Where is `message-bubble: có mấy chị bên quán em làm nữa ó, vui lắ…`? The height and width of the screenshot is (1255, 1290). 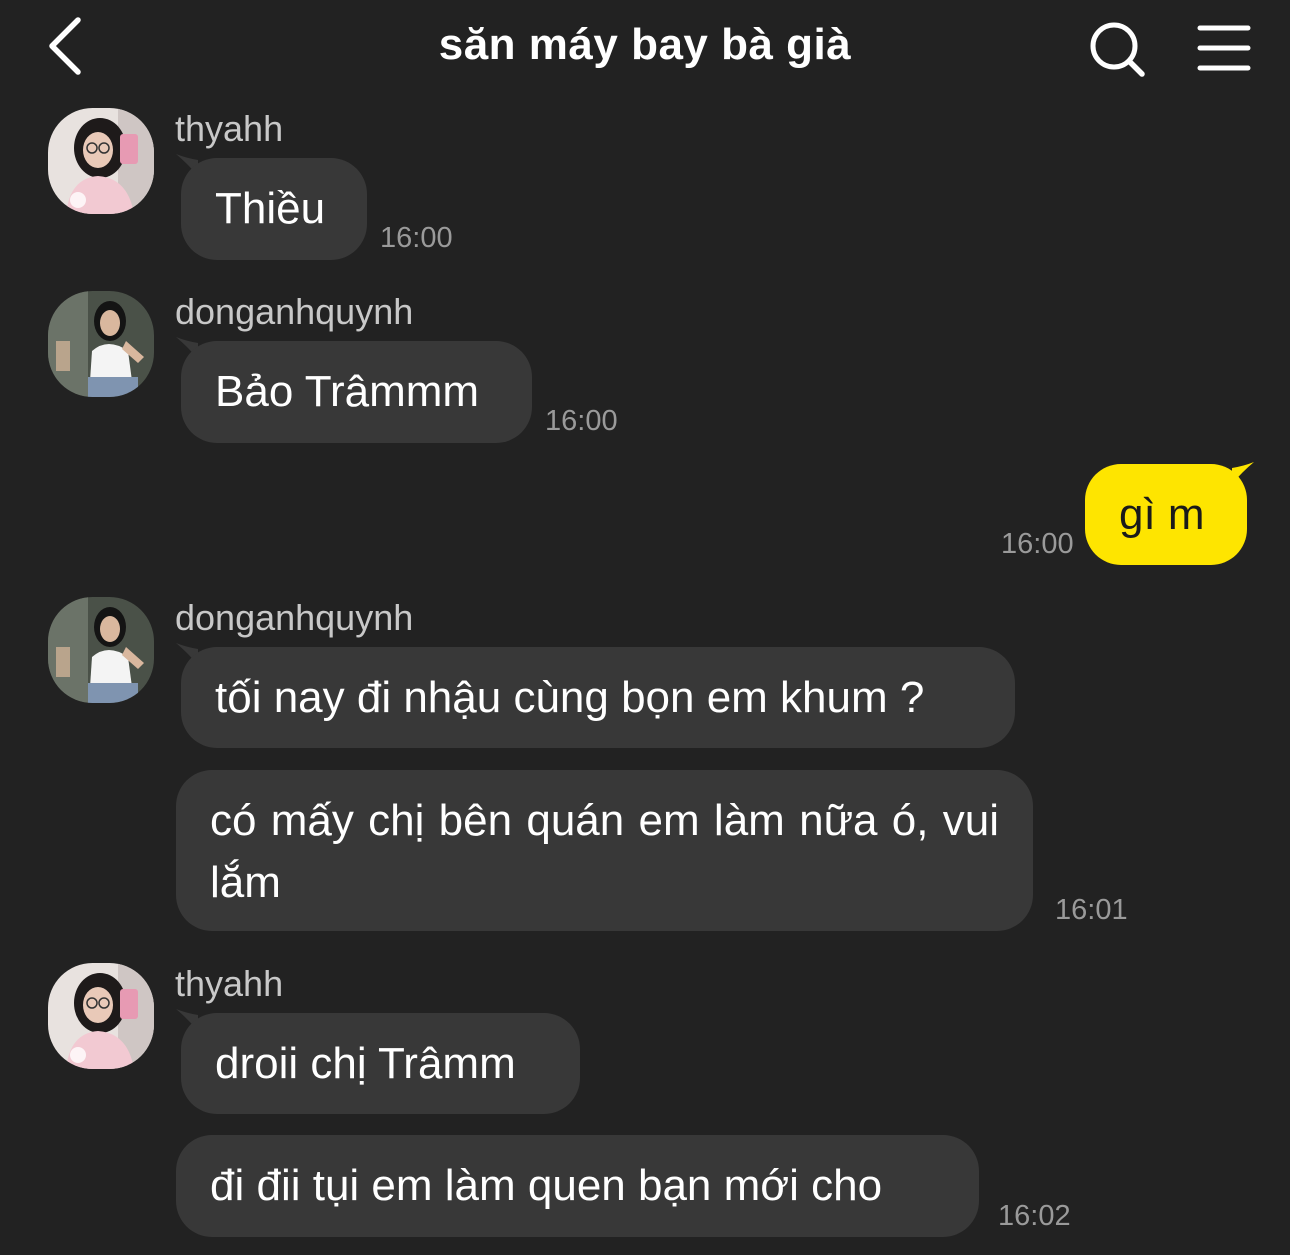 message-bubble: có mấy chị bên quán em làm nữa ó, vui lắ… is located at coordinates (604, 850).